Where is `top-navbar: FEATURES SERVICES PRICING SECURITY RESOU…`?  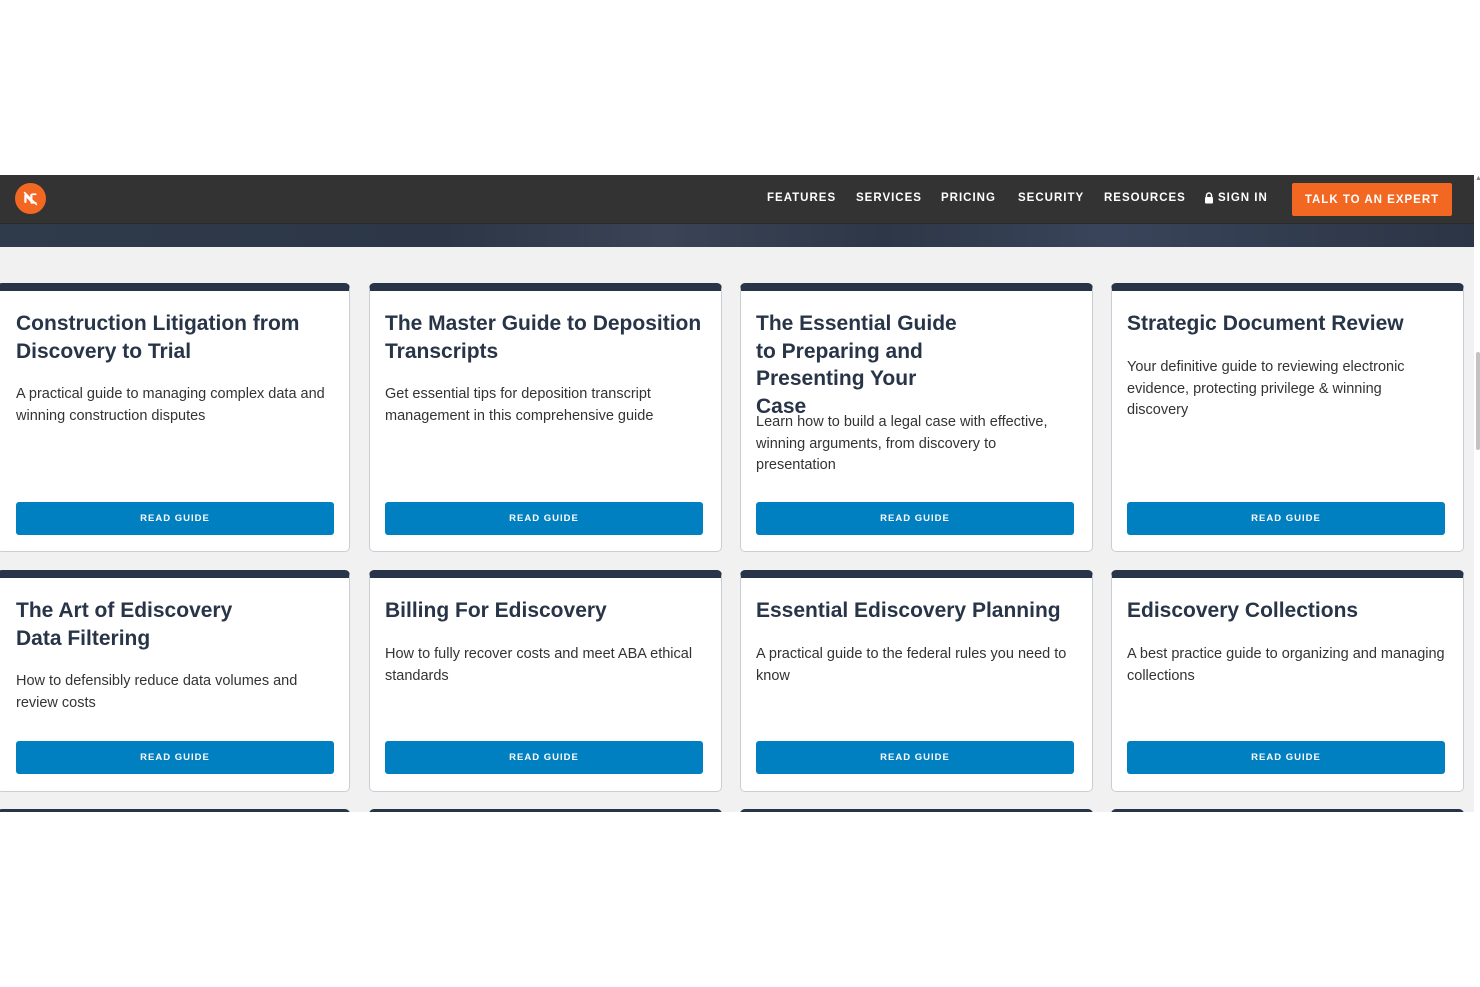 top-navbar: FEATURES SERVICES PRICING SECURITY RESOU… is located at coordinates (737, 199).